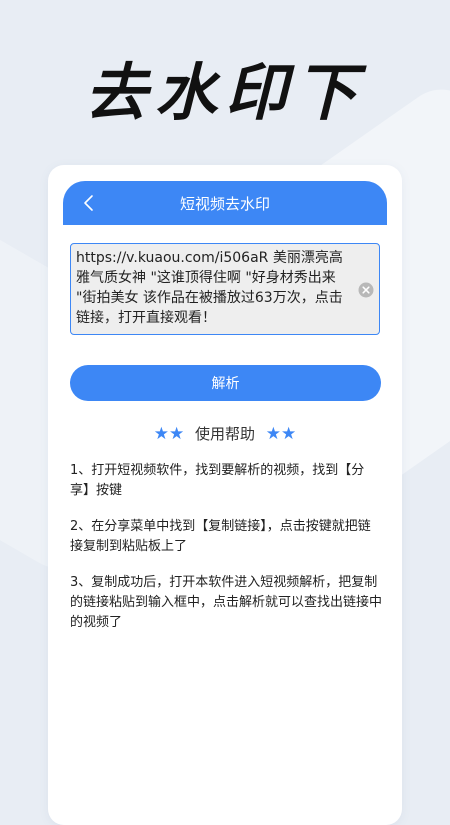 This screenshot has width=450, height=825. I want to click on help-step-2: 2、在分享菜单中找到【复制链接】，点击按键就把链接复制到粘贴板上了, so click(220, 536).